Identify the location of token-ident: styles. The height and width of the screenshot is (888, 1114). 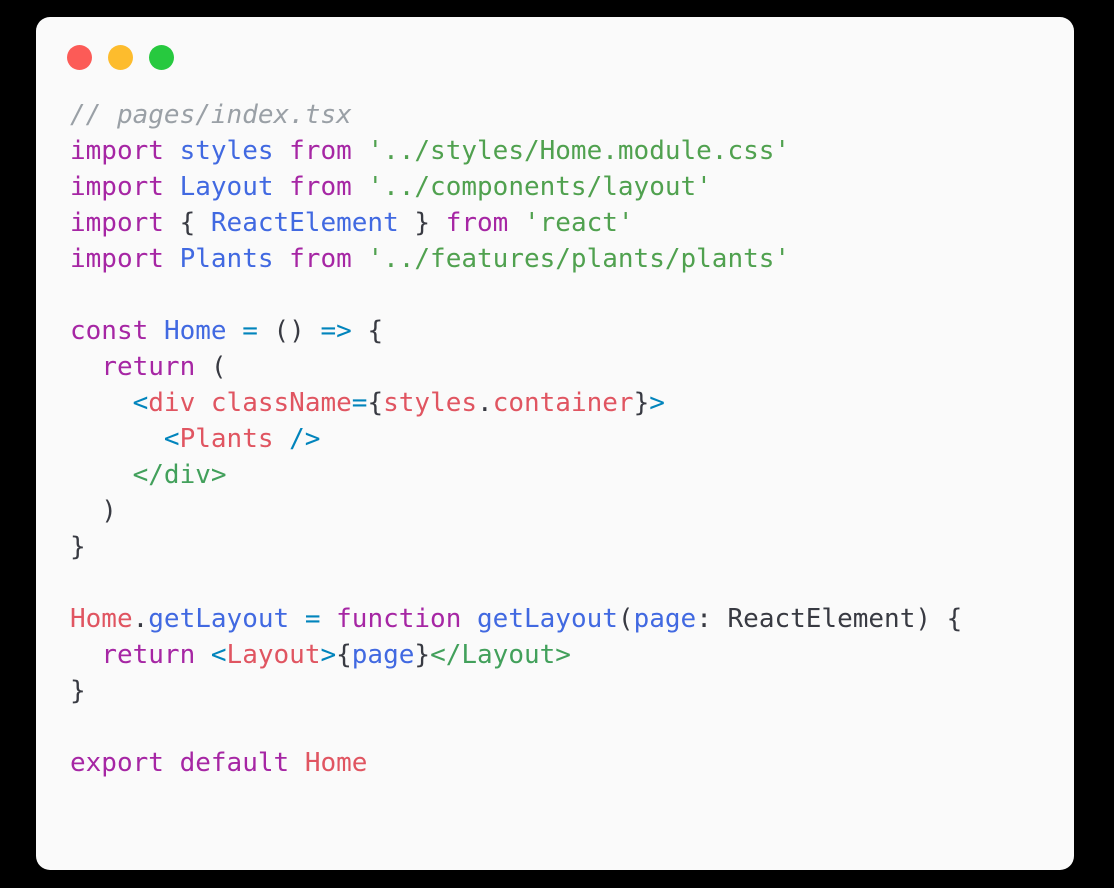
(226, 151).